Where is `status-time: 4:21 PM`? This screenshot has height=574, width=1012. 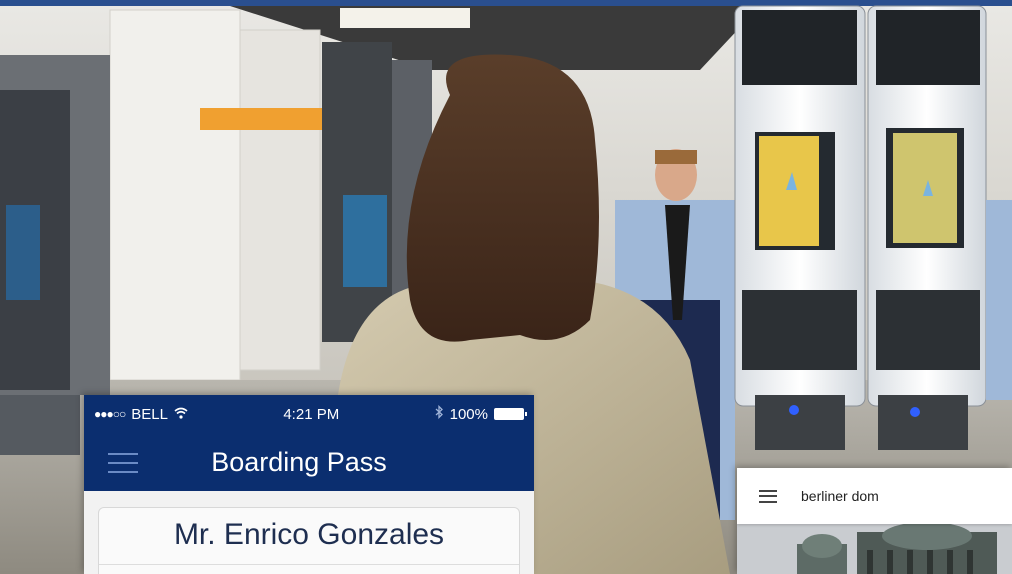
status-time: 4:21 PM is located at coordinates (311, 414).